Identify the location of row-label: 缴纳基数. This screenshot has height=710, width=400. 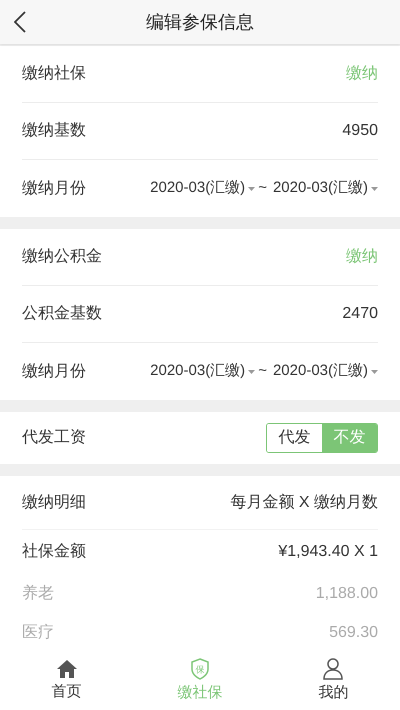
(54, 130).